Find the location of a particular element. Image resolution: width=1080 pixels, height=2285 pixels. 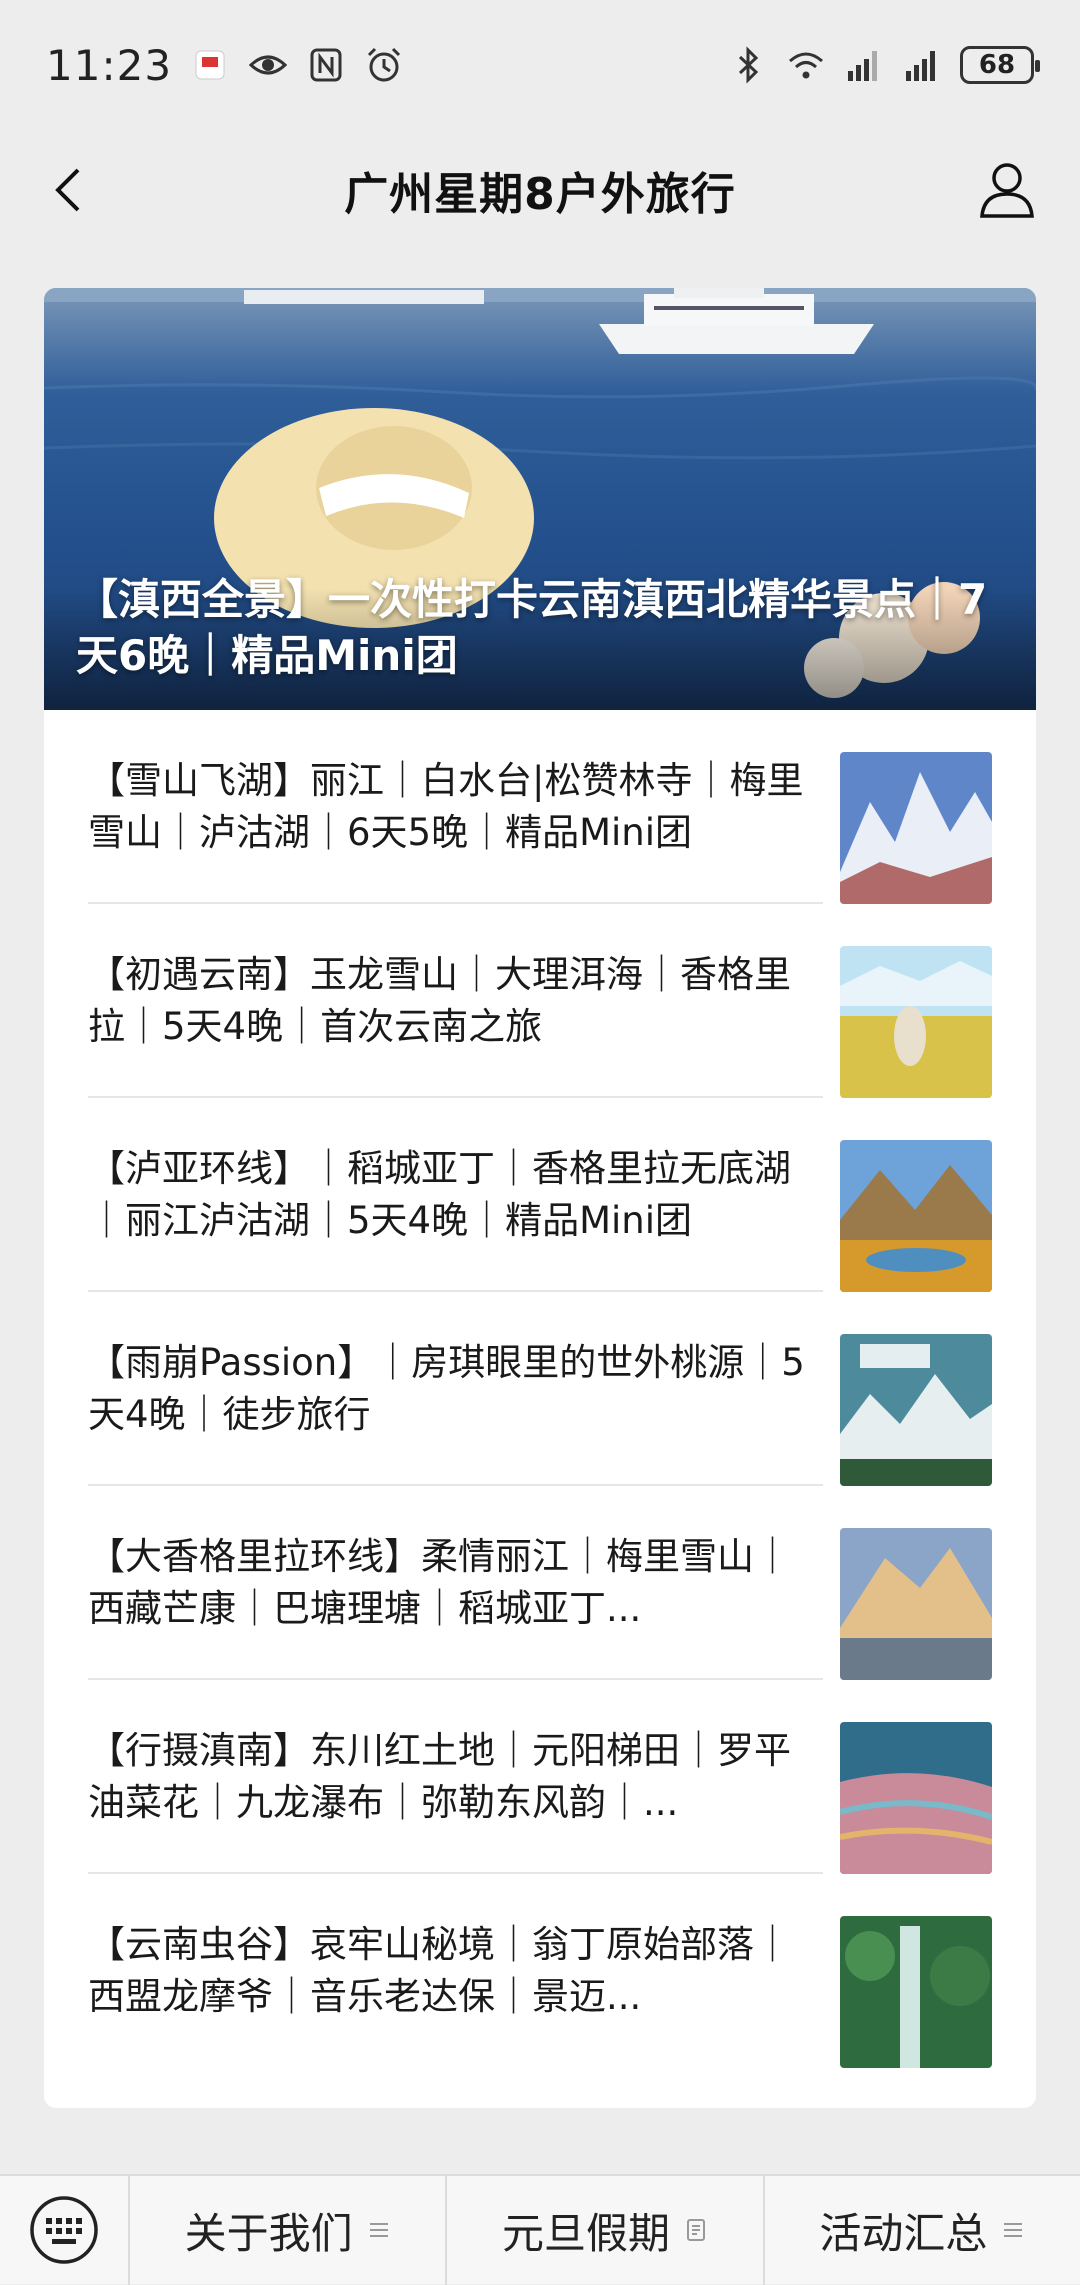

notification-icon is located at coordinates (210, 65).